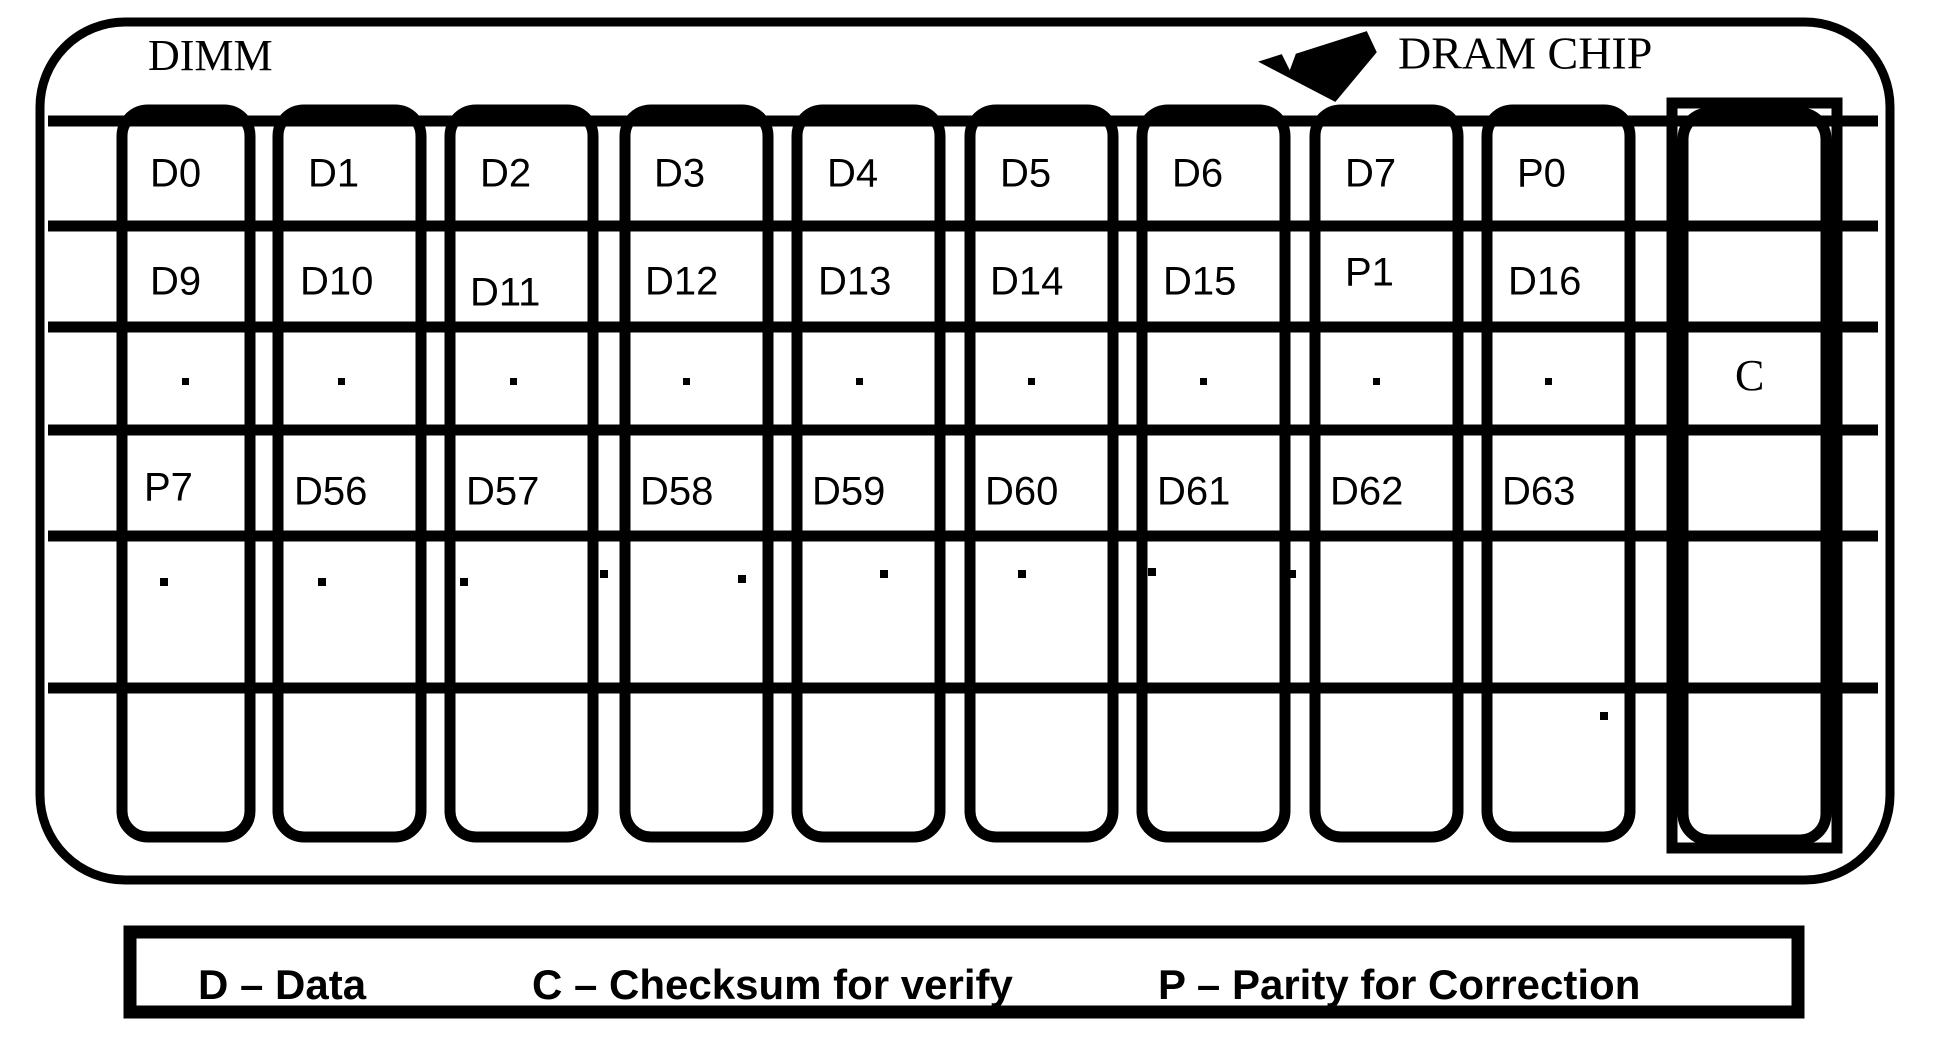 This screenshot has width=1938, height=1050. I want to click on cell-r2c9-checksum: C, so click(1749, 375).